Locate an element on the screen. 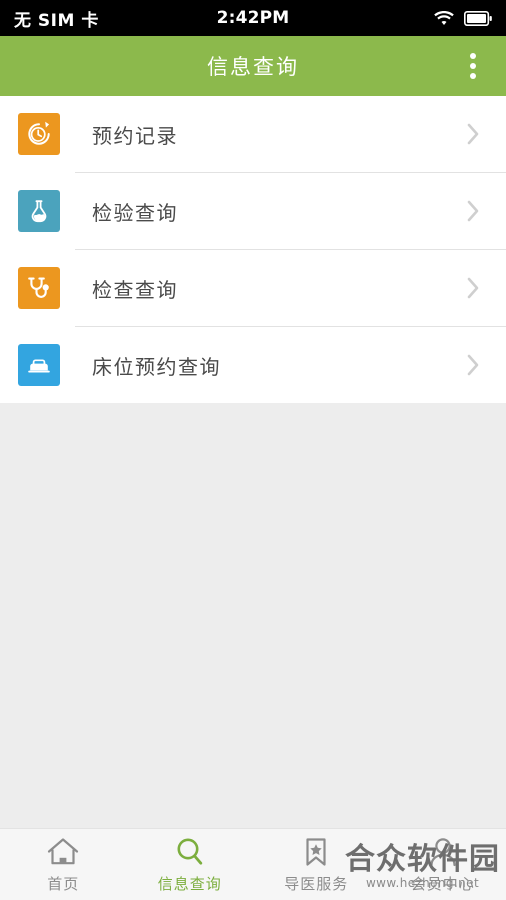  carrier-label: 无 SIM 卡 is located at coordinates (56, 20).